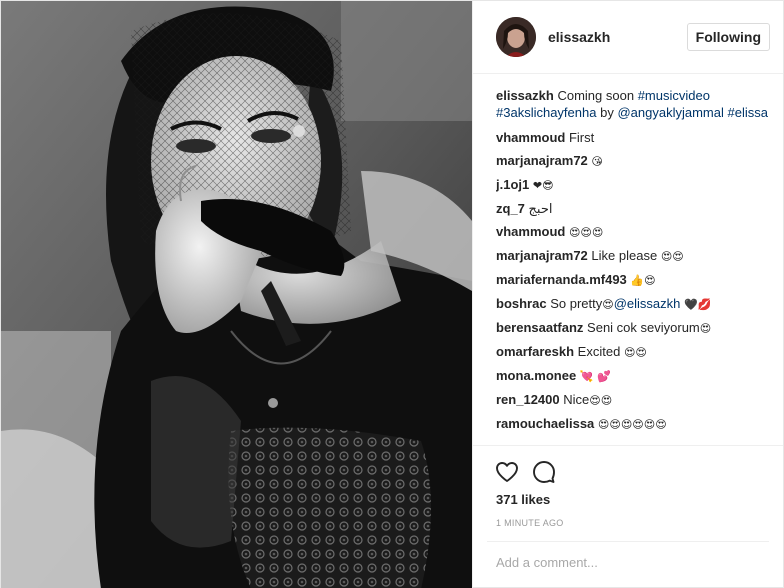  I want to click on comment-username: mona.monee, so click(536, 375).